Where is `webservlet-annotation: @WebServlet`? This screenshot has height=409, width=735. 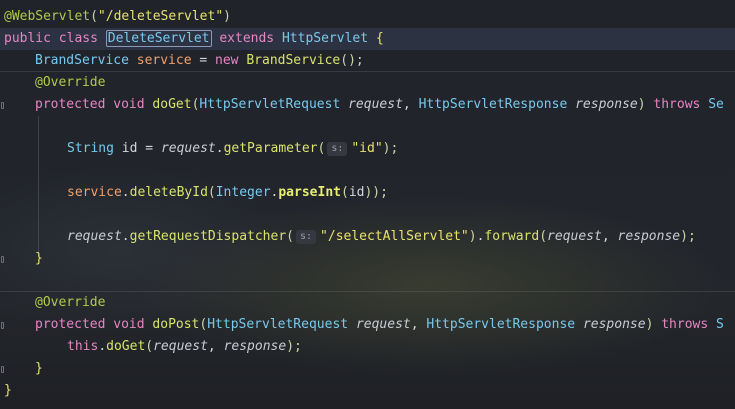
webservlet-annotation: @WebServlet is located at coordinates (47, 16).